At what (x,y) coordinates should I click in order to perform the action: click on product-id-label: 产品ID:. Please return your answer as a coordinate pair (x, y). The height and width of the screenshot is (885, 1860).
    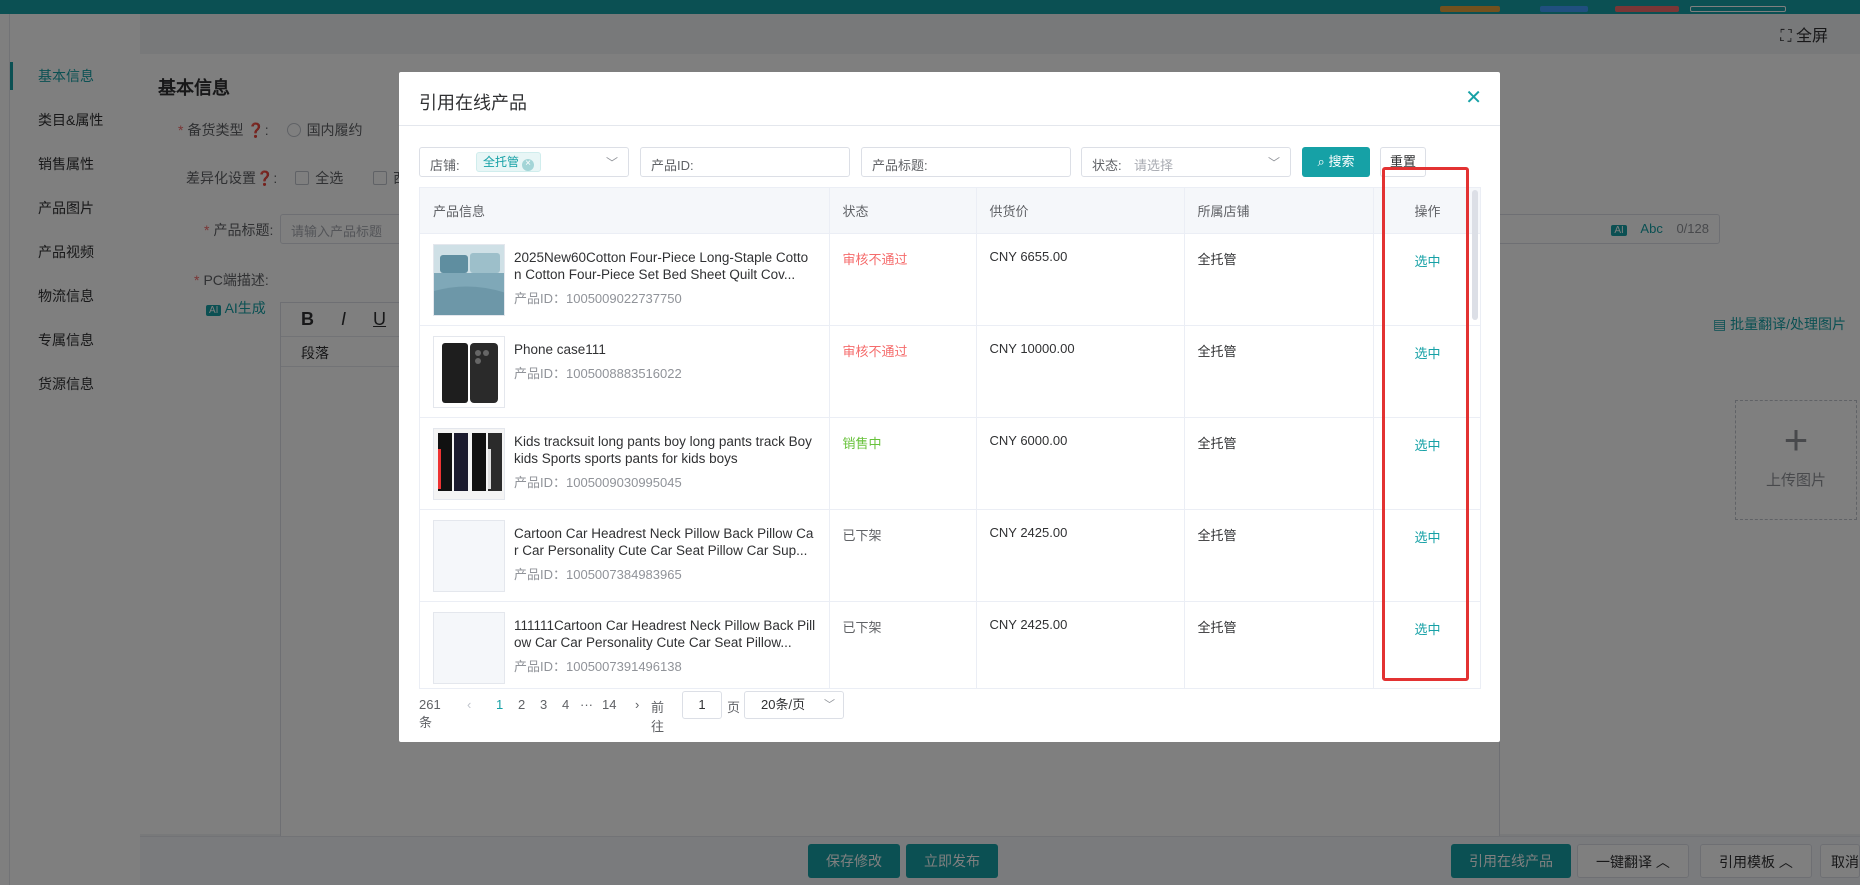
    Looking at the image, I should click on (672, 165).